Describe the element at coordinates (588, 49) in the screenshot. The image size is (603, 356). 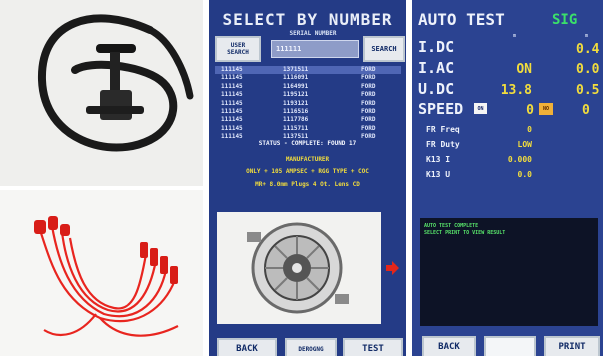
I see `idc-sig: 0.4` at that location.